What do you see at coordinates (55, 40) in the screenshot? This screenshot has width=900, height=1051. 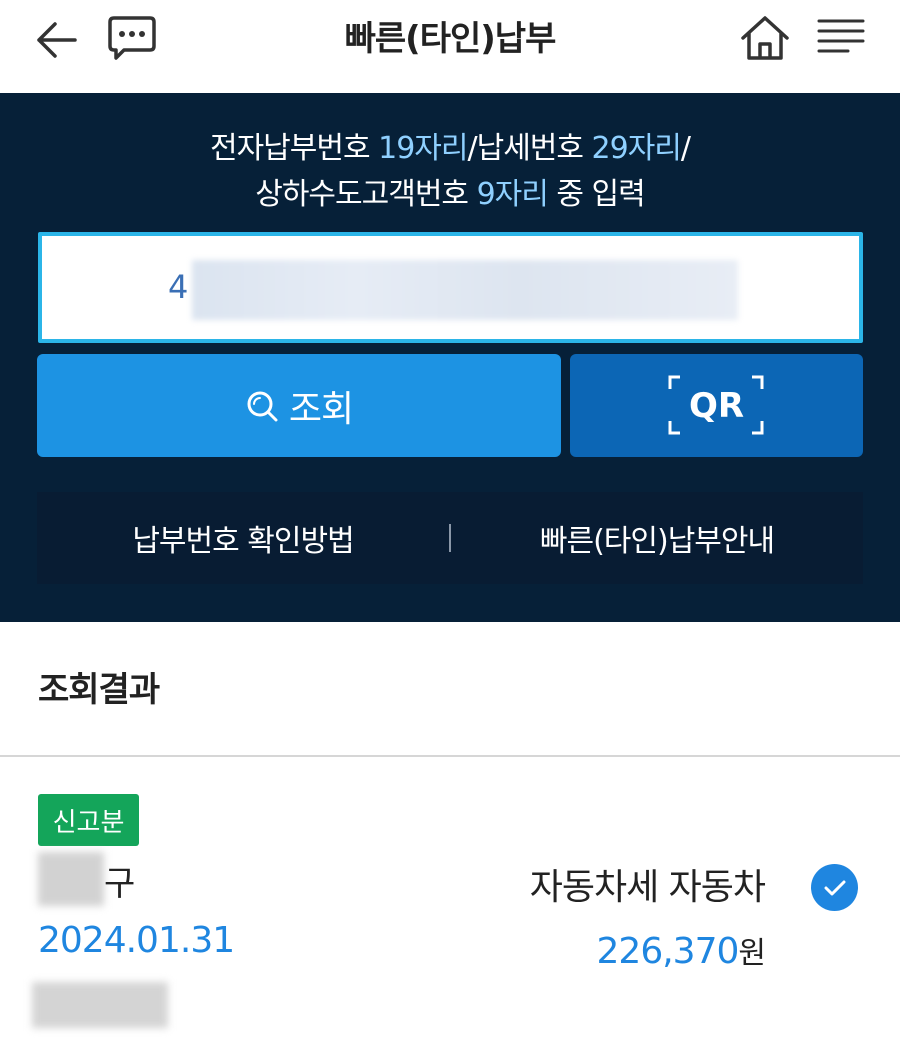 I see `back-arrow-icon` at bounding box center [55, 40].